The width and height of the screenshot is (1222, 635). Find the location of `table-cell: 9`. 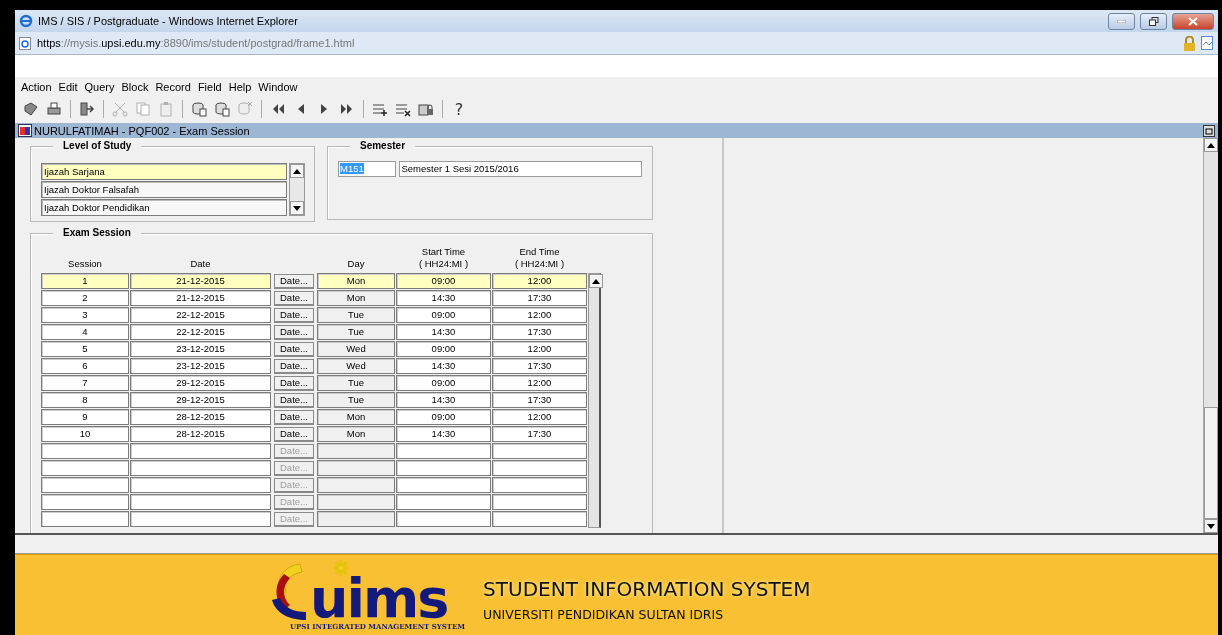

table-cell: 9 is located at coordinates (85, 417).